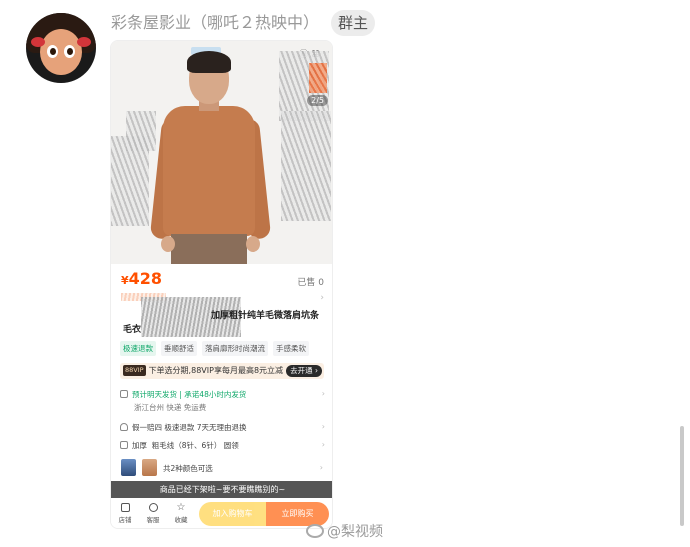  What do you see at coordinates (318, 78) in the screenshot?
I see `censor-scribble-orange` at bounding box center [318, 78].